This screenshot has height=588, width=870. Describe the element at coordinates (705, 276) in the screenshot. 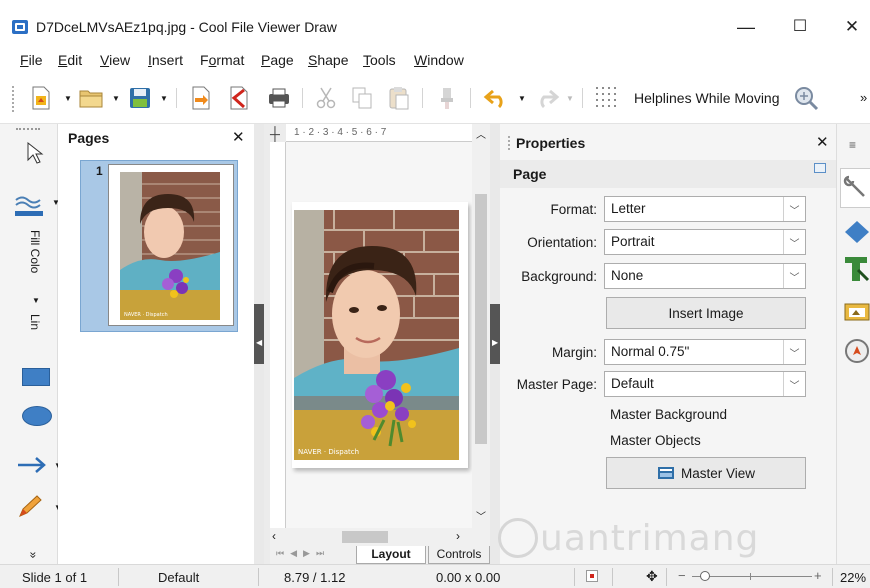

I see `background-select: None ﹀` at that location.